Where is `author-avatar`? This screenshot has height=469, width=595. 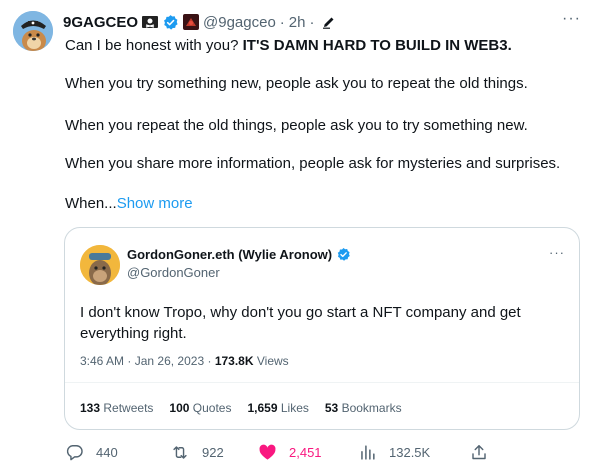
author-avatar is located at coordinates (33, 31).